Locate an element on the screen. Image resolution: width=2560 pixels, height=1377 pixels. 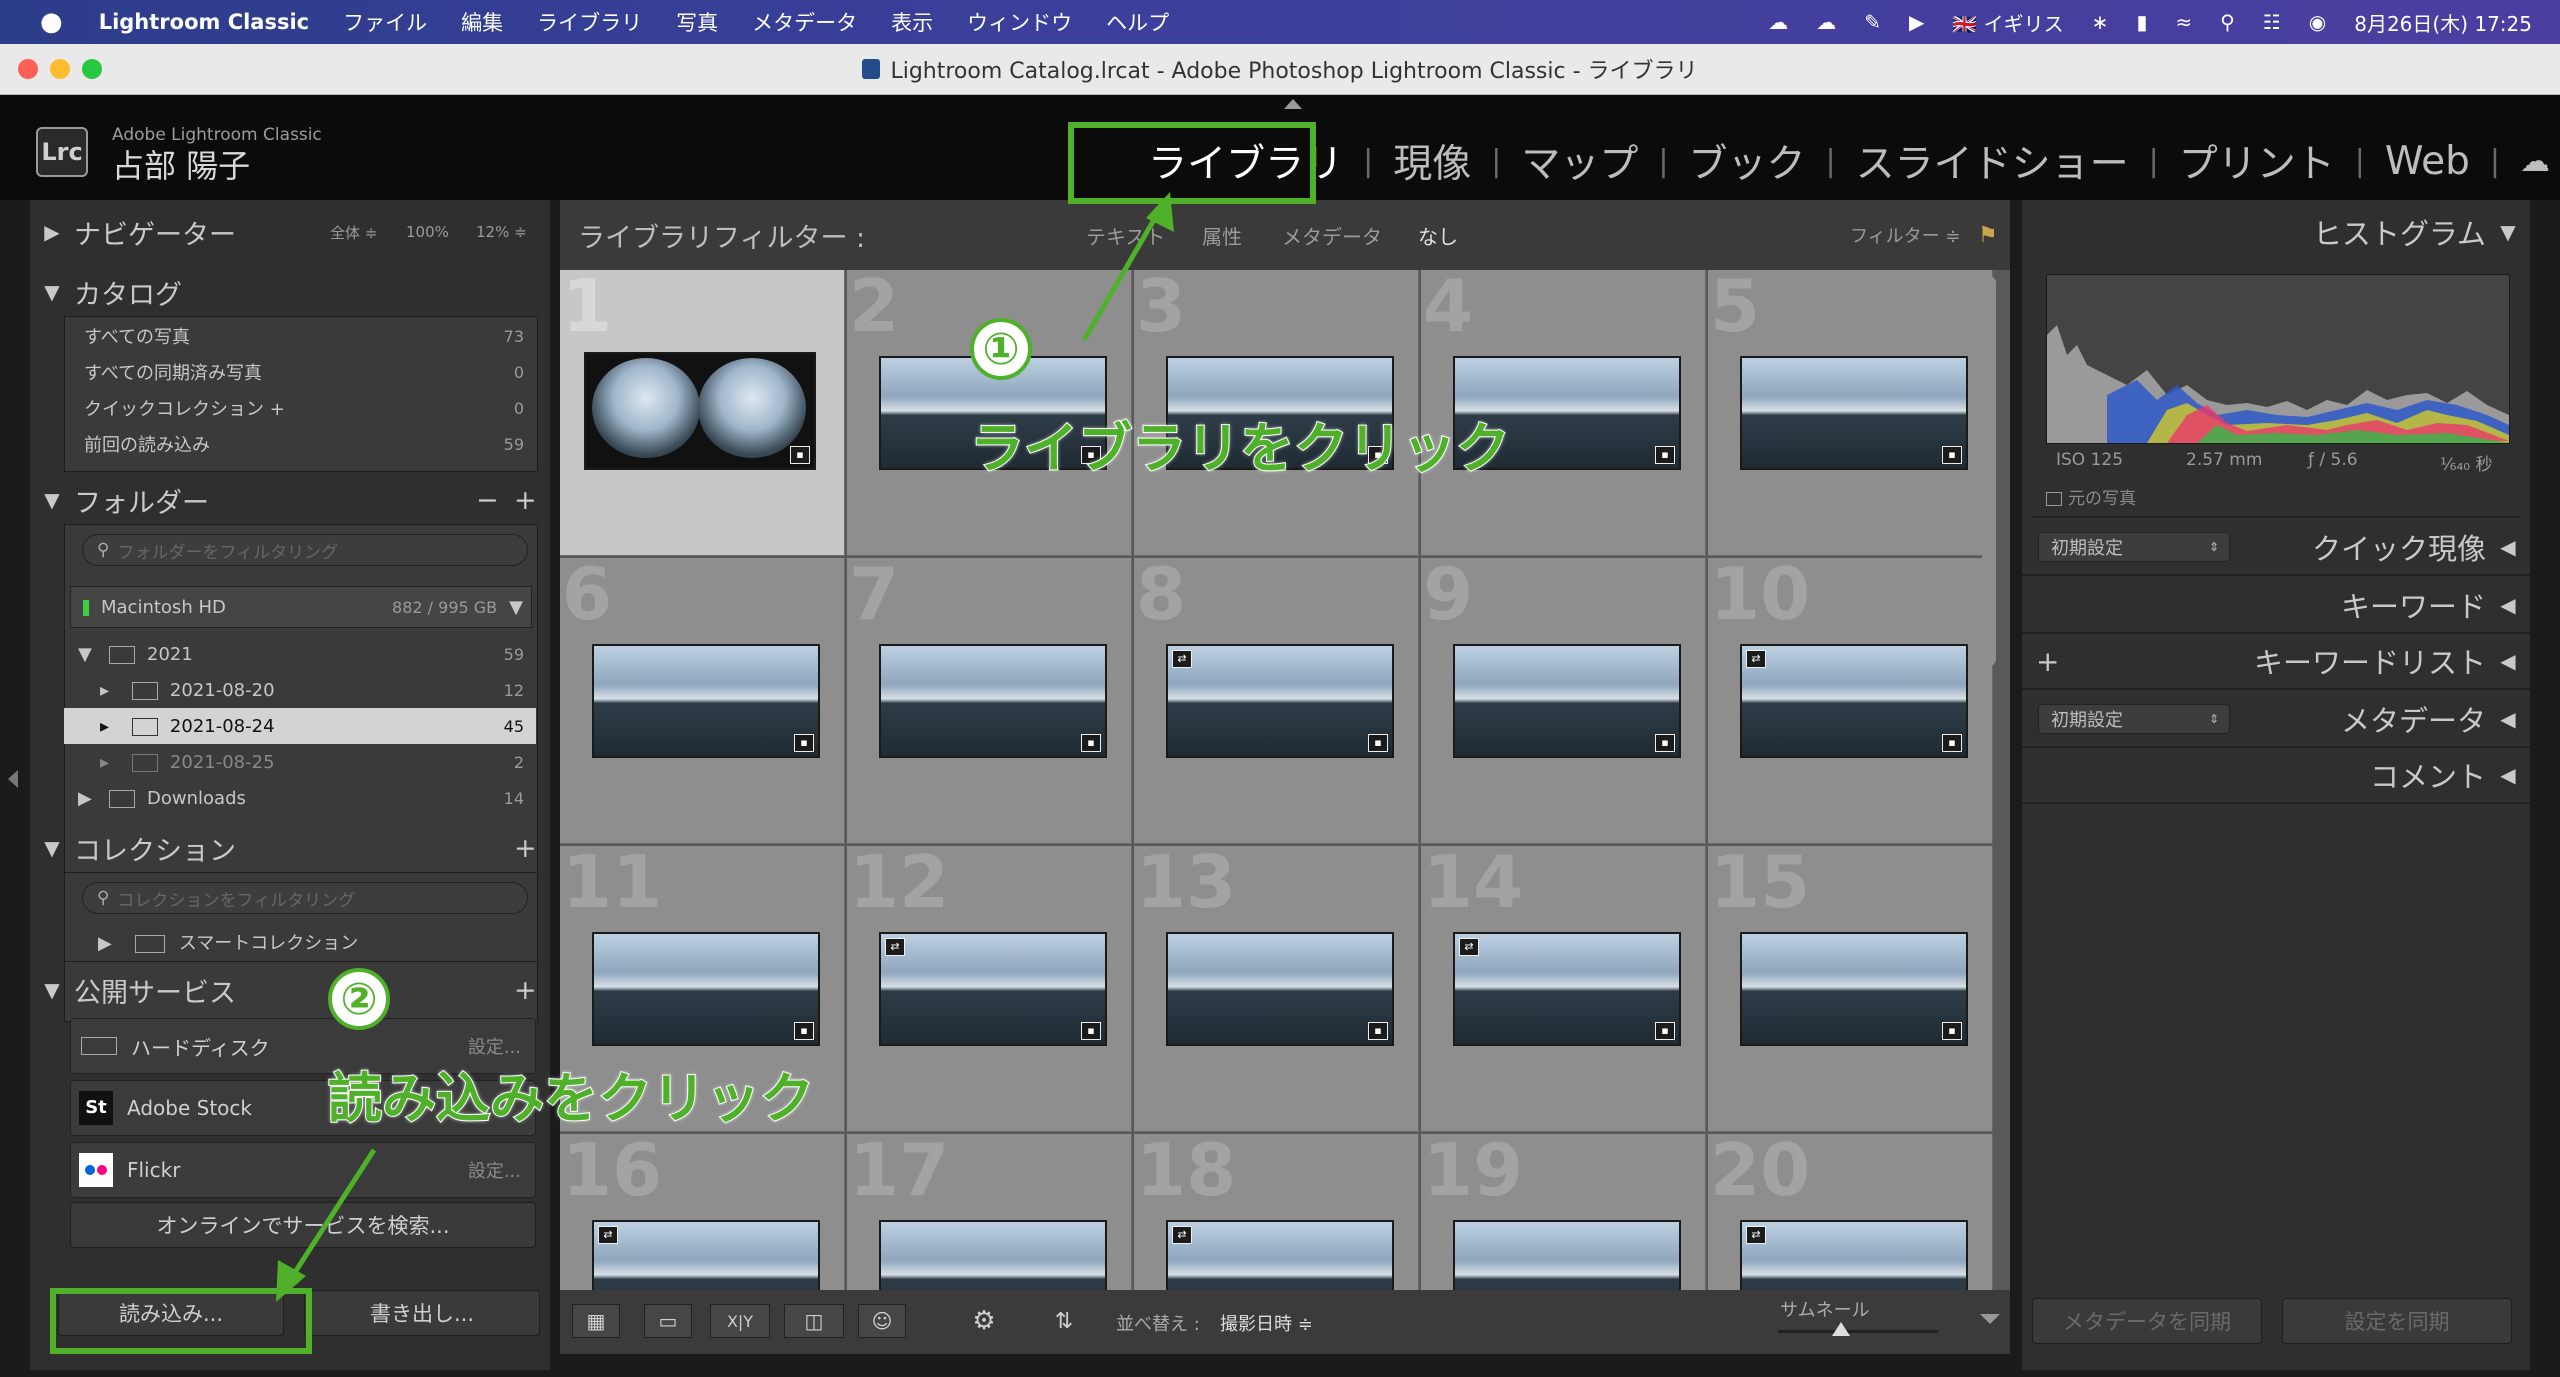
zoom-100: 100% is located at coordinates (427, 232).